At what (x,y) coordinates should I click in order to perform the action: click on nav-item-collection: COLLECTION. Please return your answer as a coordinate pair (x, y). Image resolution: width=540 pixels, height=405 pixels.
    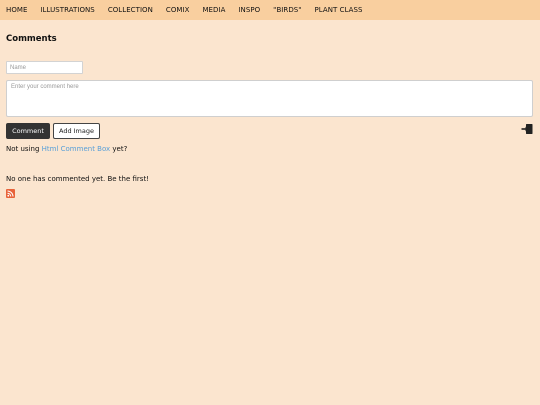
    Looking at the image, I should click on (130, 10).